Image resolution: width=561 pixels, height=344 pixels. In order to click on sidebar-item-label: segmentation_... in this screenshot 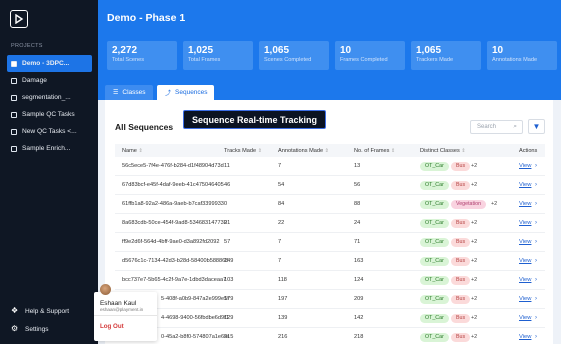, I will do `click(46, 97)`.